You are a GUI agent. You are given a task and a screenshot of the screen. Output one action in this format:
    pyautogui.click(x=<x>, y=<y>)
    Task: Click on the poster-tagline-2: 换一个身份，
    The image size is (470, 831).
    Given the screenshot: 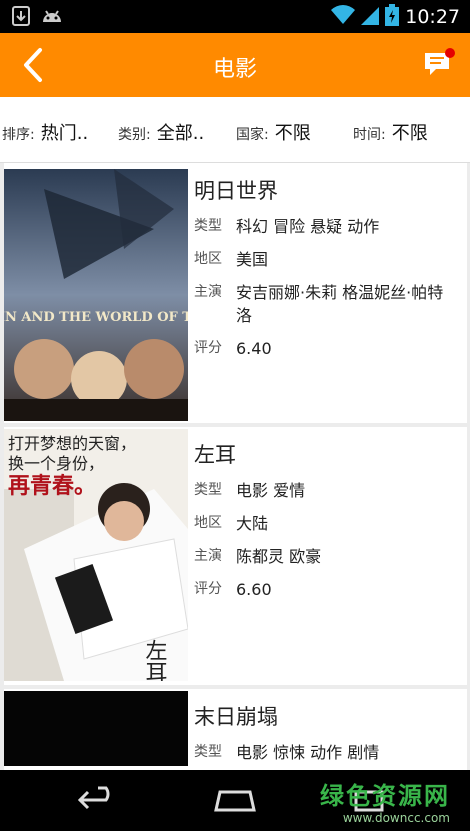 What is the action you would take?
    pyautogui.click(x=56, y=463)
    